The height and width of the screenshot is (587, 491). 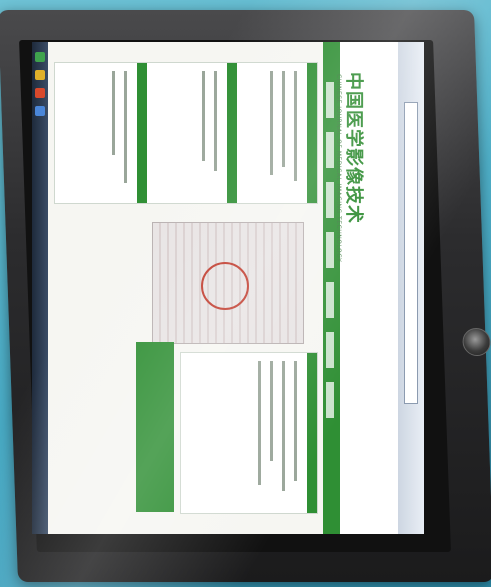 What do you see at coordinates (186, 133) in the screenshot?
I see `left-sidebar` at bounding box center [186, 133].